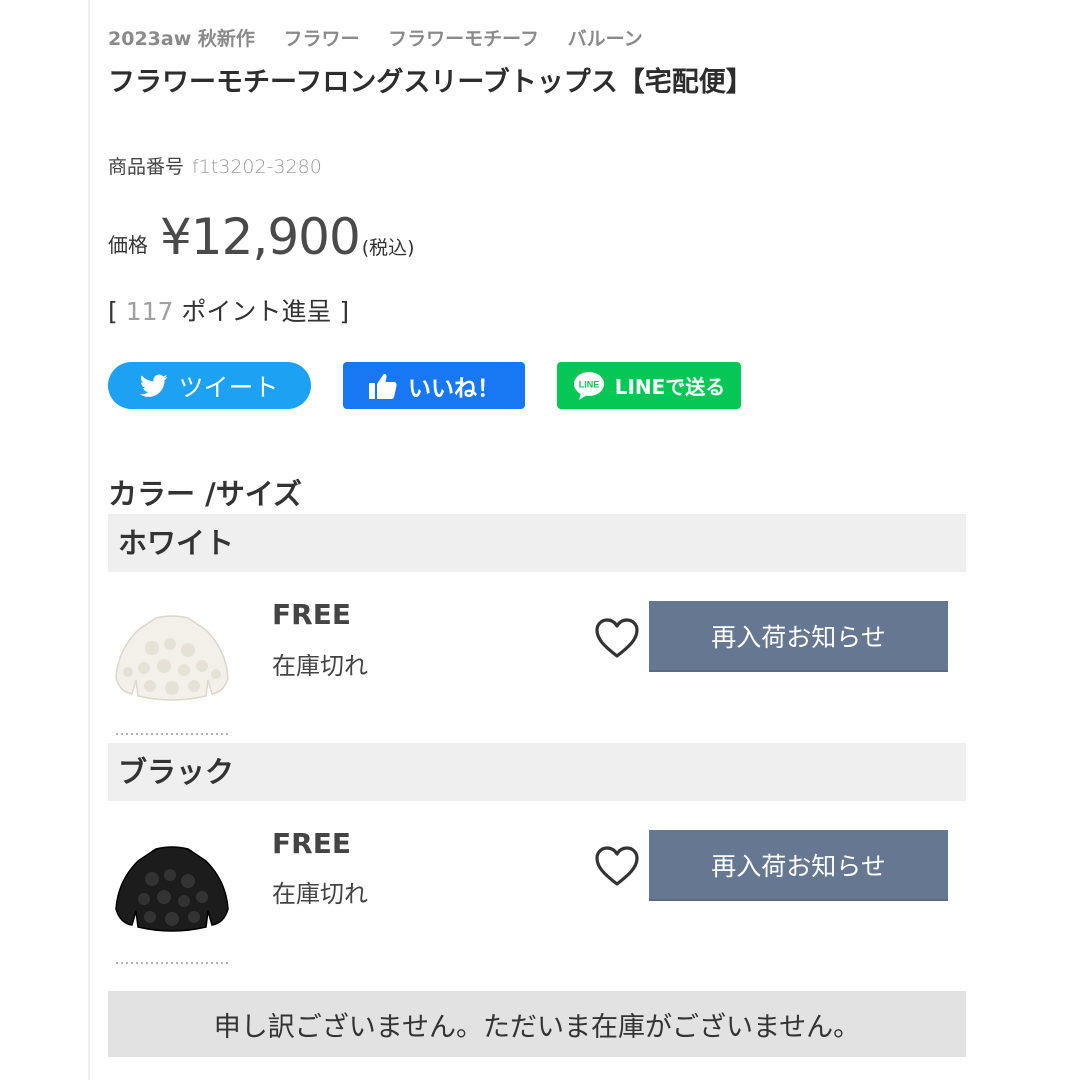  Describe the element at coordinates (605, 39) in the screenshot. I see `tag-link: バルーン` at that location.